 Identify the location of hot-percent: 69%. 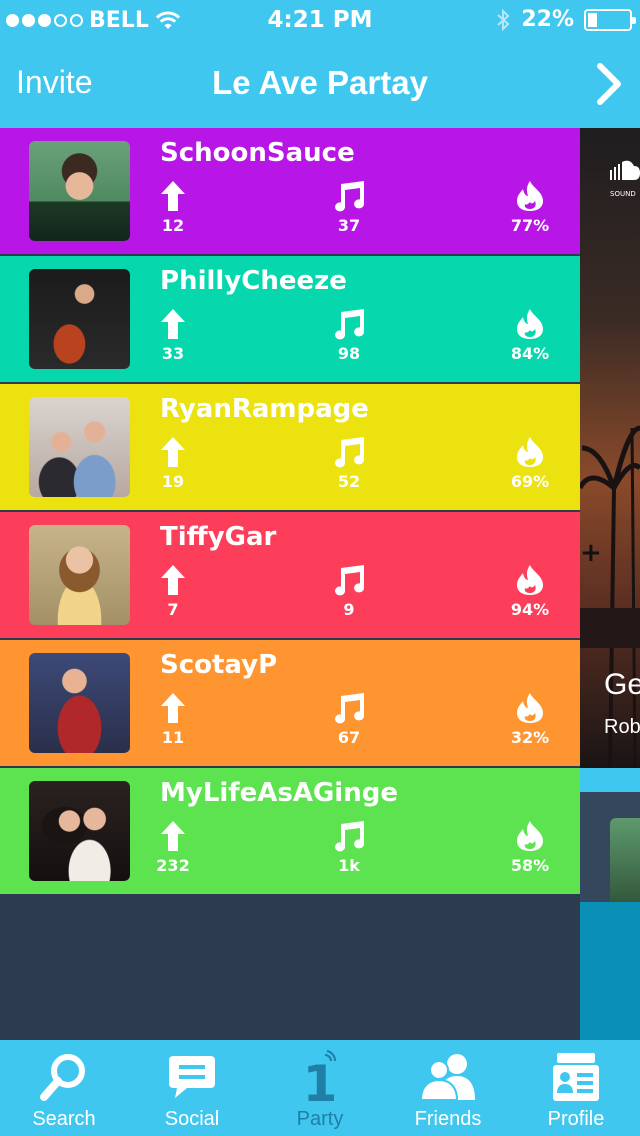
(530, 481).